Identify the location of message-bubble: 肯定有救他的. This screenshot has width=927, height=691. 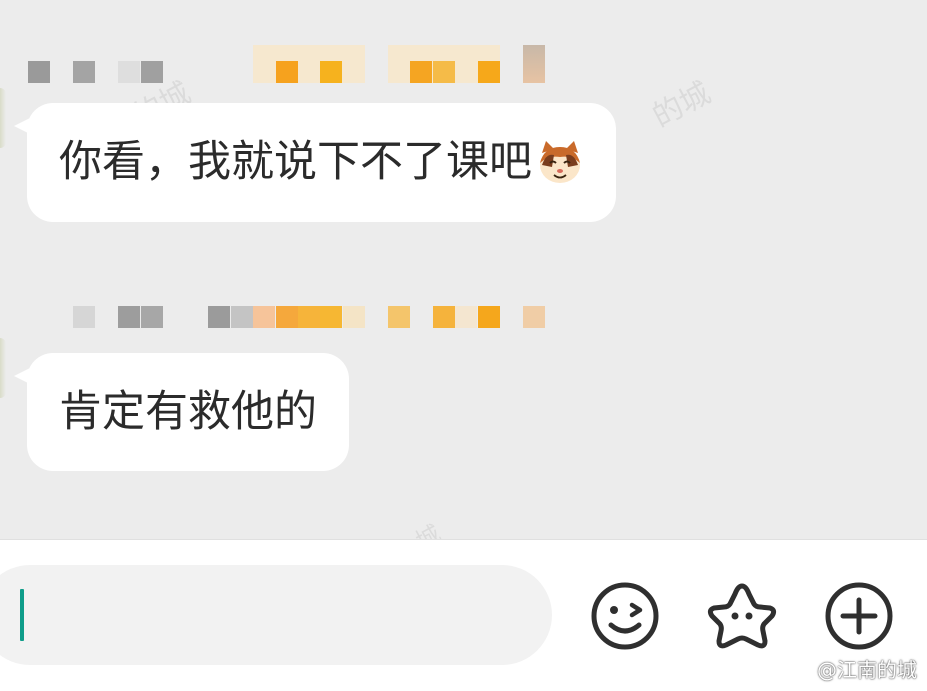
(188, 412).